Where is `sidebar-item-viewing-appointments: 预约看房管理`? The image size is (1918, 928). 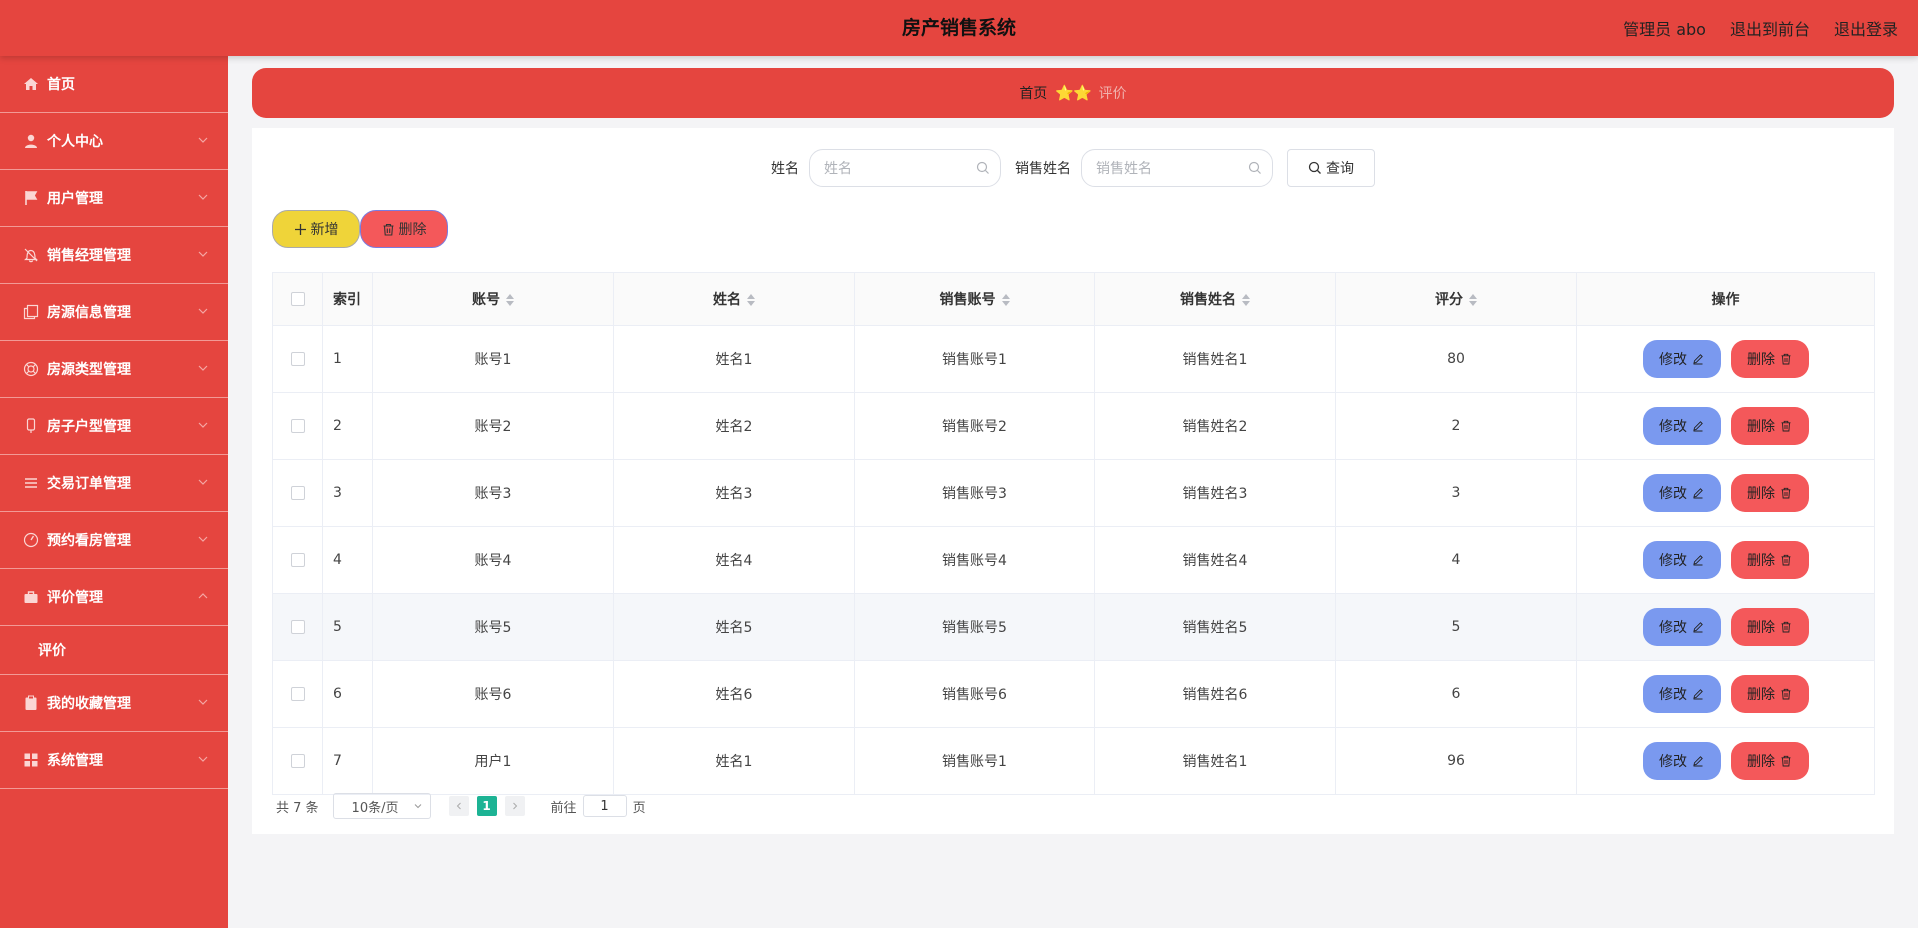
sidebar-item-viewing-appointments: 预约看房管理 is located at coordinates (114, 540).